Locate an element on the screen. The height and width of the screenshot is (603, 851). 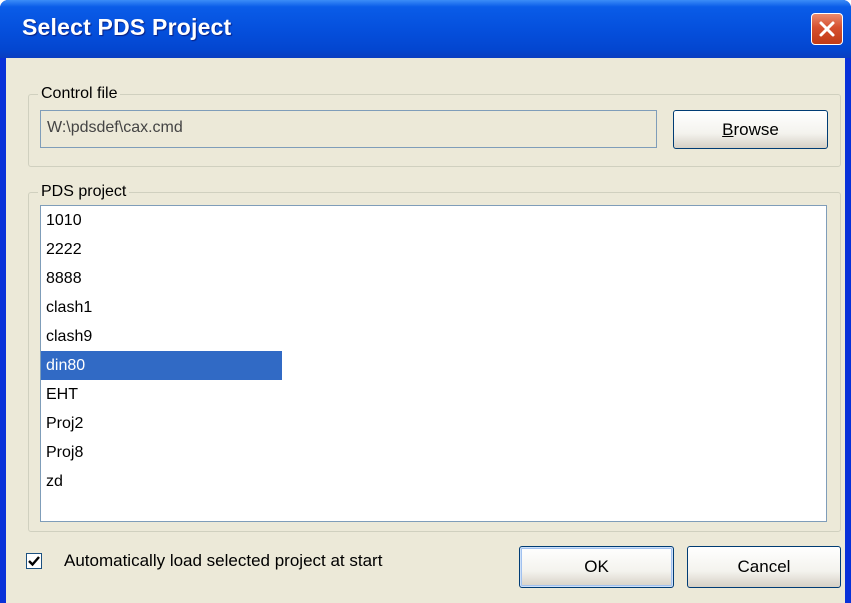
pds-project-legend: PDS project is located at coordinates (84, 192).